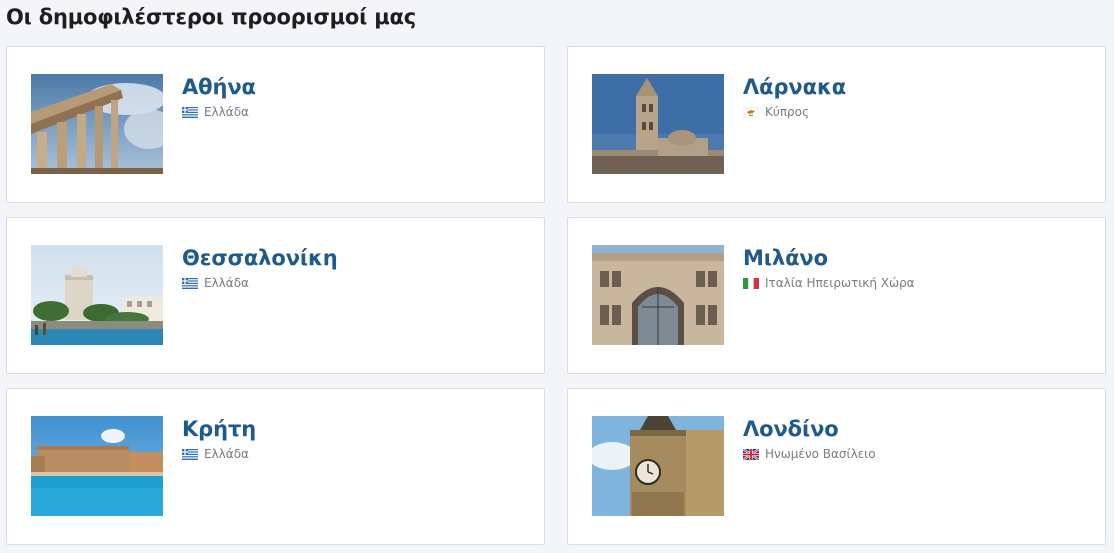 The width and height of the screenshot is (1114, 553). What do you see at coordinates (219, 87) in the screenshot?
I see `destination-city-name: Αθήνα` at bounding box center [219, 87].